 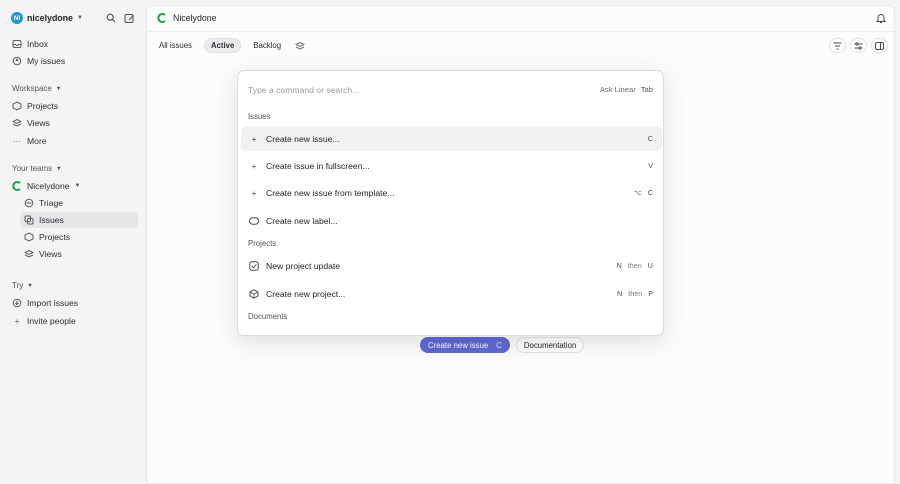 I want to click on views-icon, so click(x=29, y=254).